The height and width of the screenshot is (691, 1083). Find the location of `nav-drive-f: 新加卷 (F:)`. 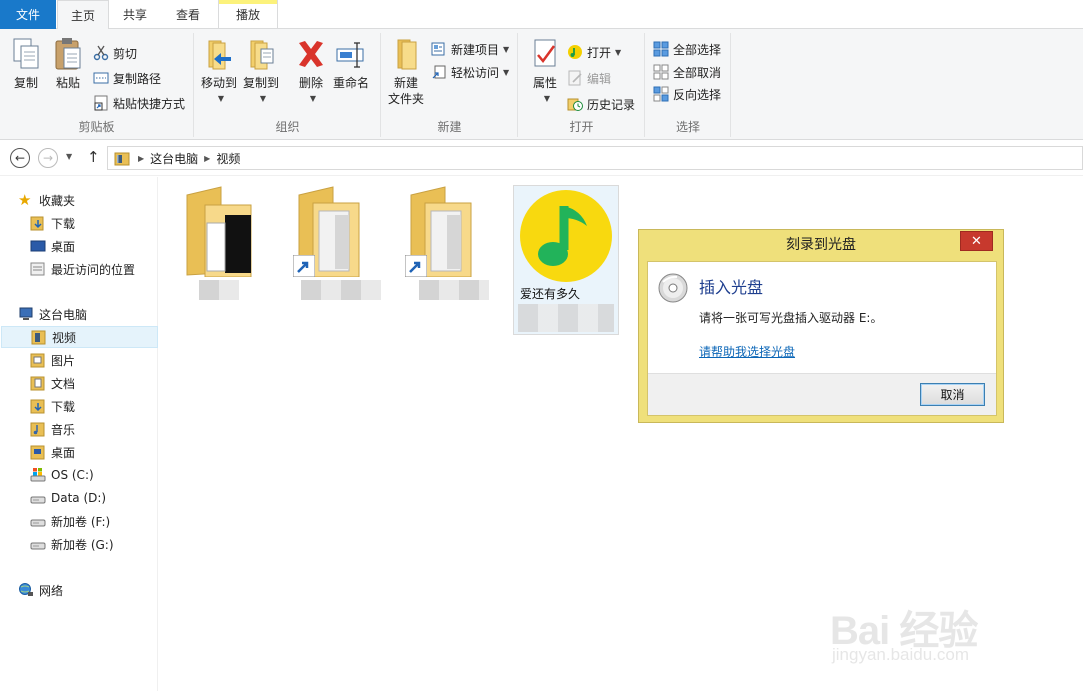

nav-drive-f: 新加卷 (F:) is located at coordinates (90, 521).